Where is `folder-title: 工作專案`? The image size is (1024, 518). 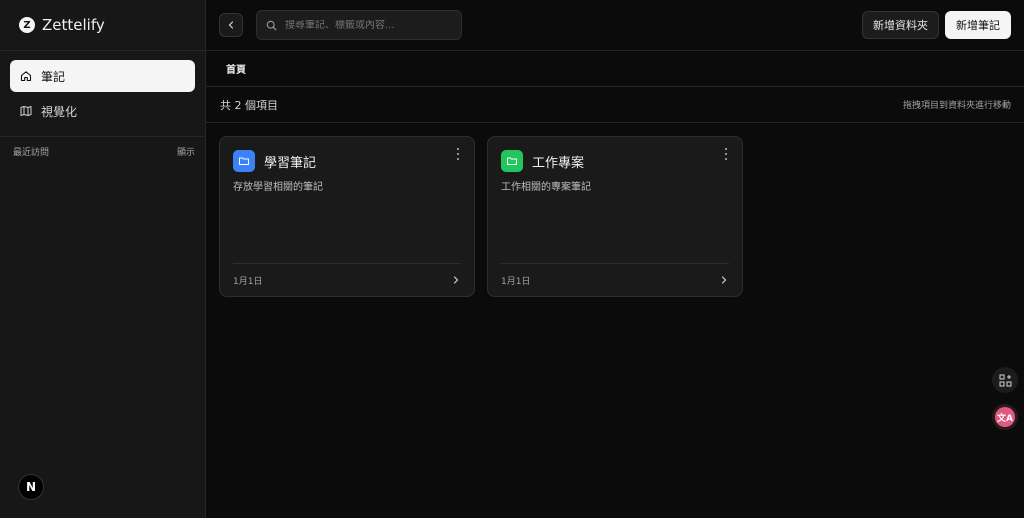
folder-title: 工作專案 is located at coordinates (558, 163).